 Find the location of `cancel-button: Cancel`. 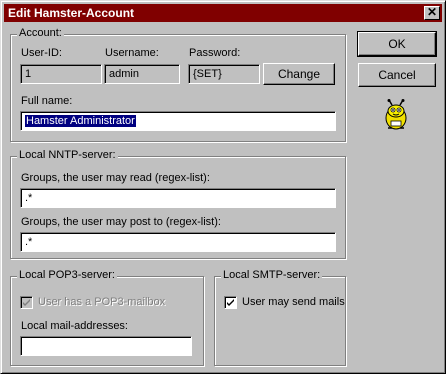

cancel-button: Cancel is located at coordinates (397, 75).